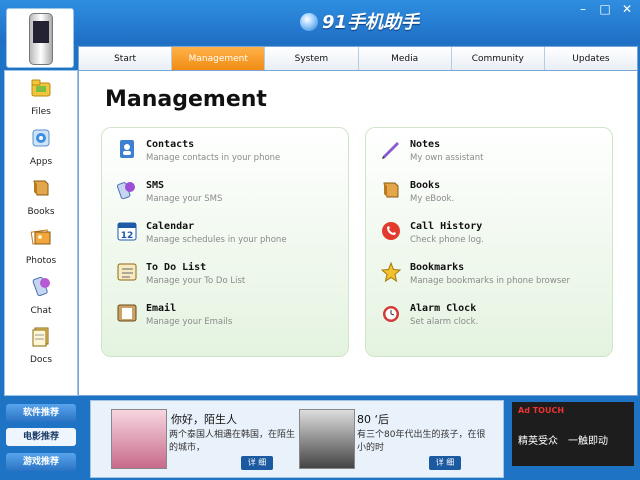  Describe the element at coordinates (405, 59) in the screenshot. I see `tab-media: Media` at that location.